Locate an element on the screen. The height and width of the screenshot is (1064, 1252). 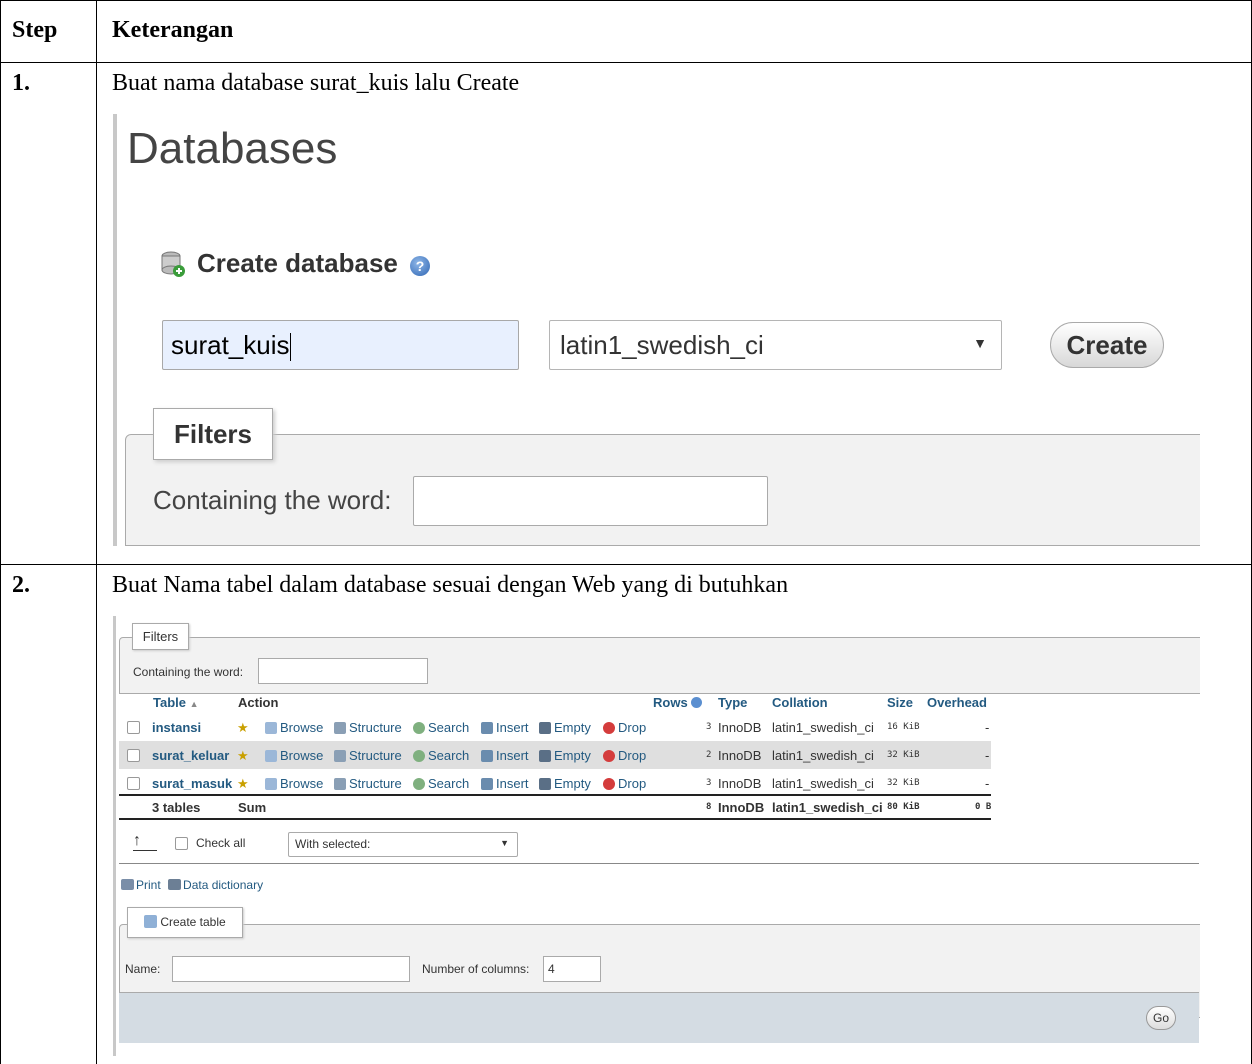
help-icon: ? is located at coordinates (420, 266).